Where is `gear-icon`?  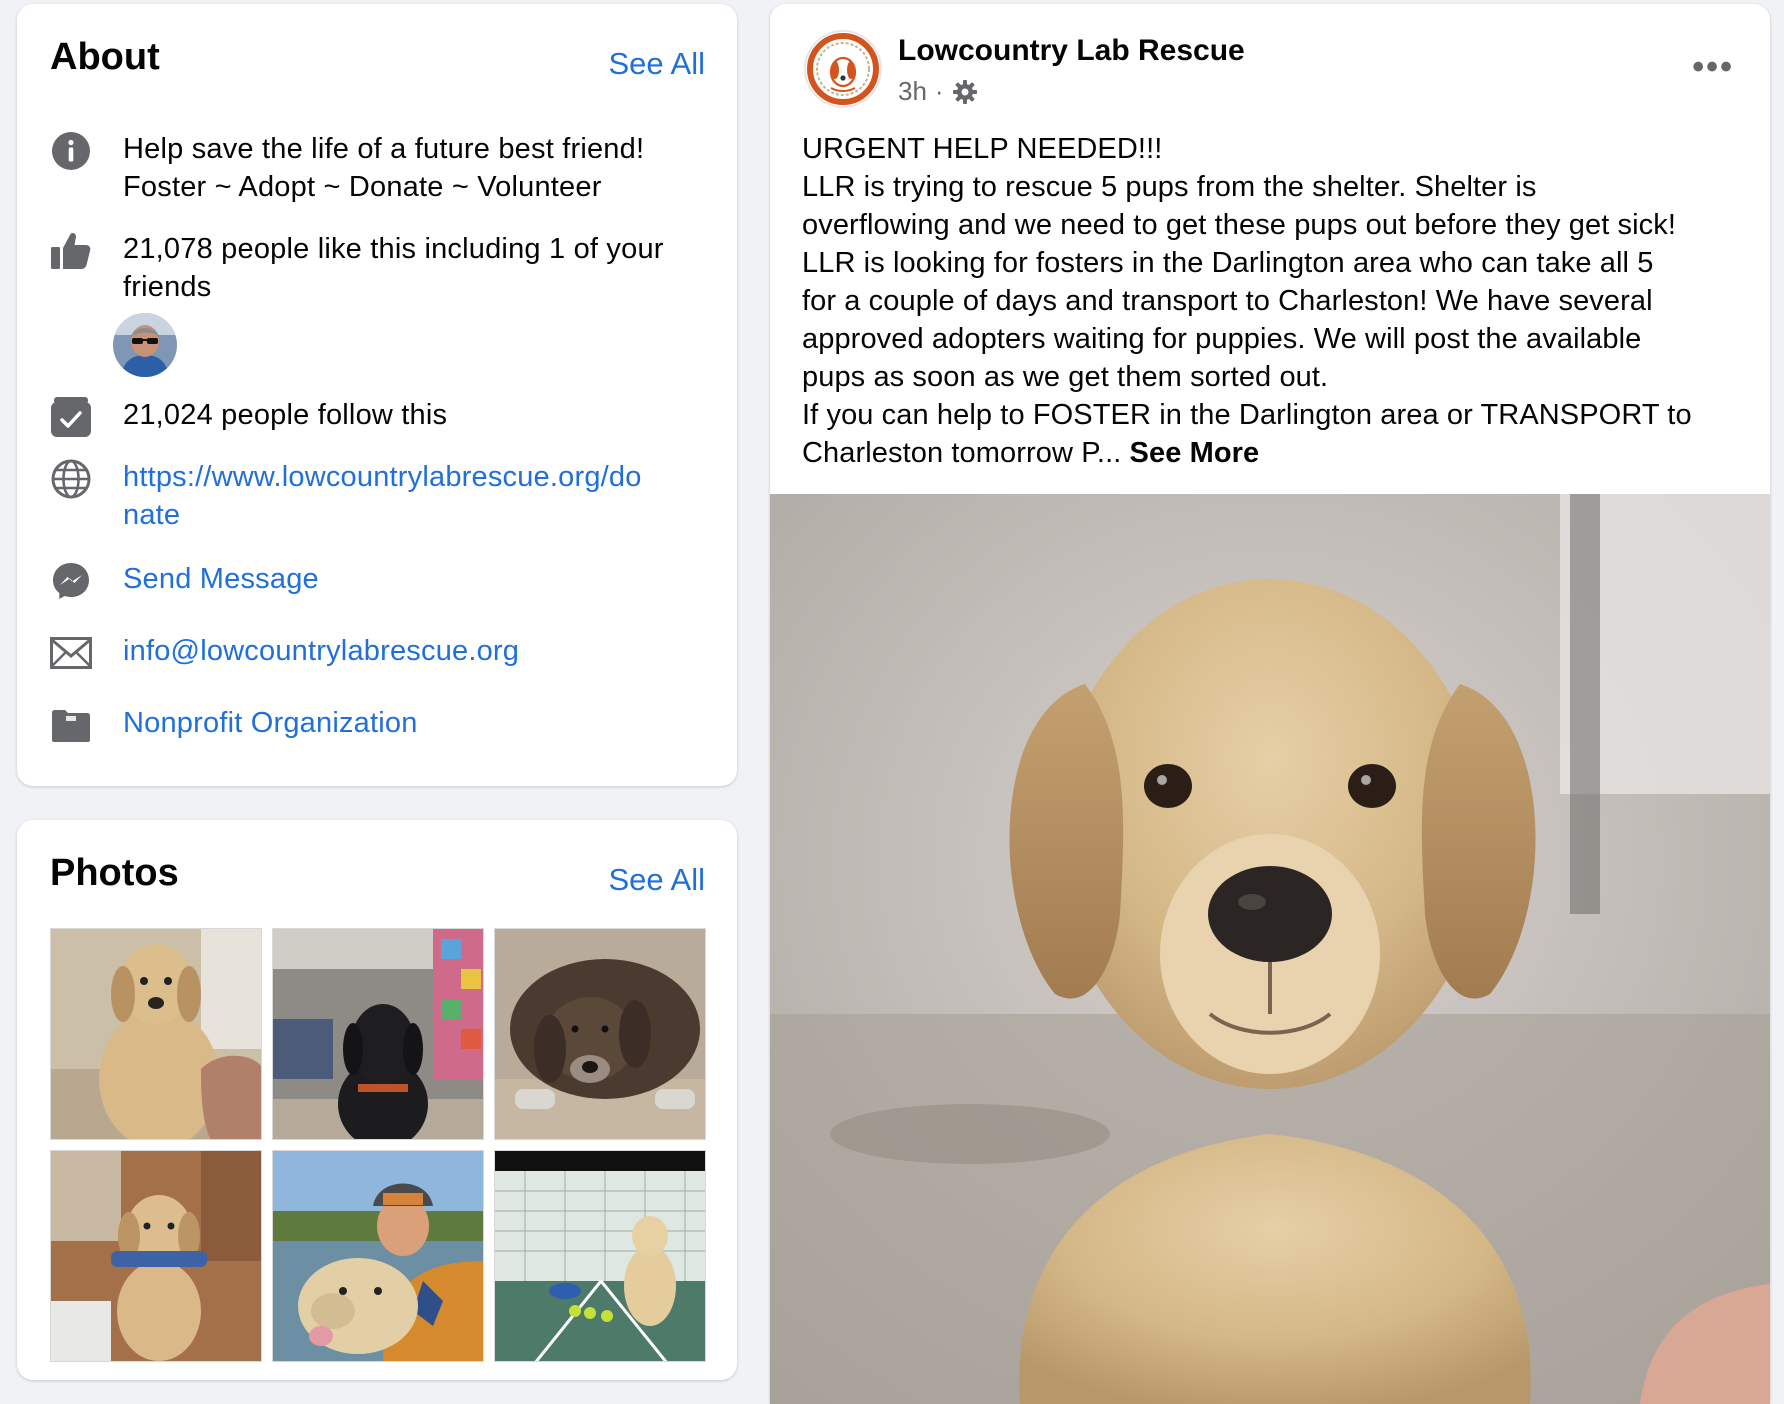
gear-icon is located at coordinates (965, 92).